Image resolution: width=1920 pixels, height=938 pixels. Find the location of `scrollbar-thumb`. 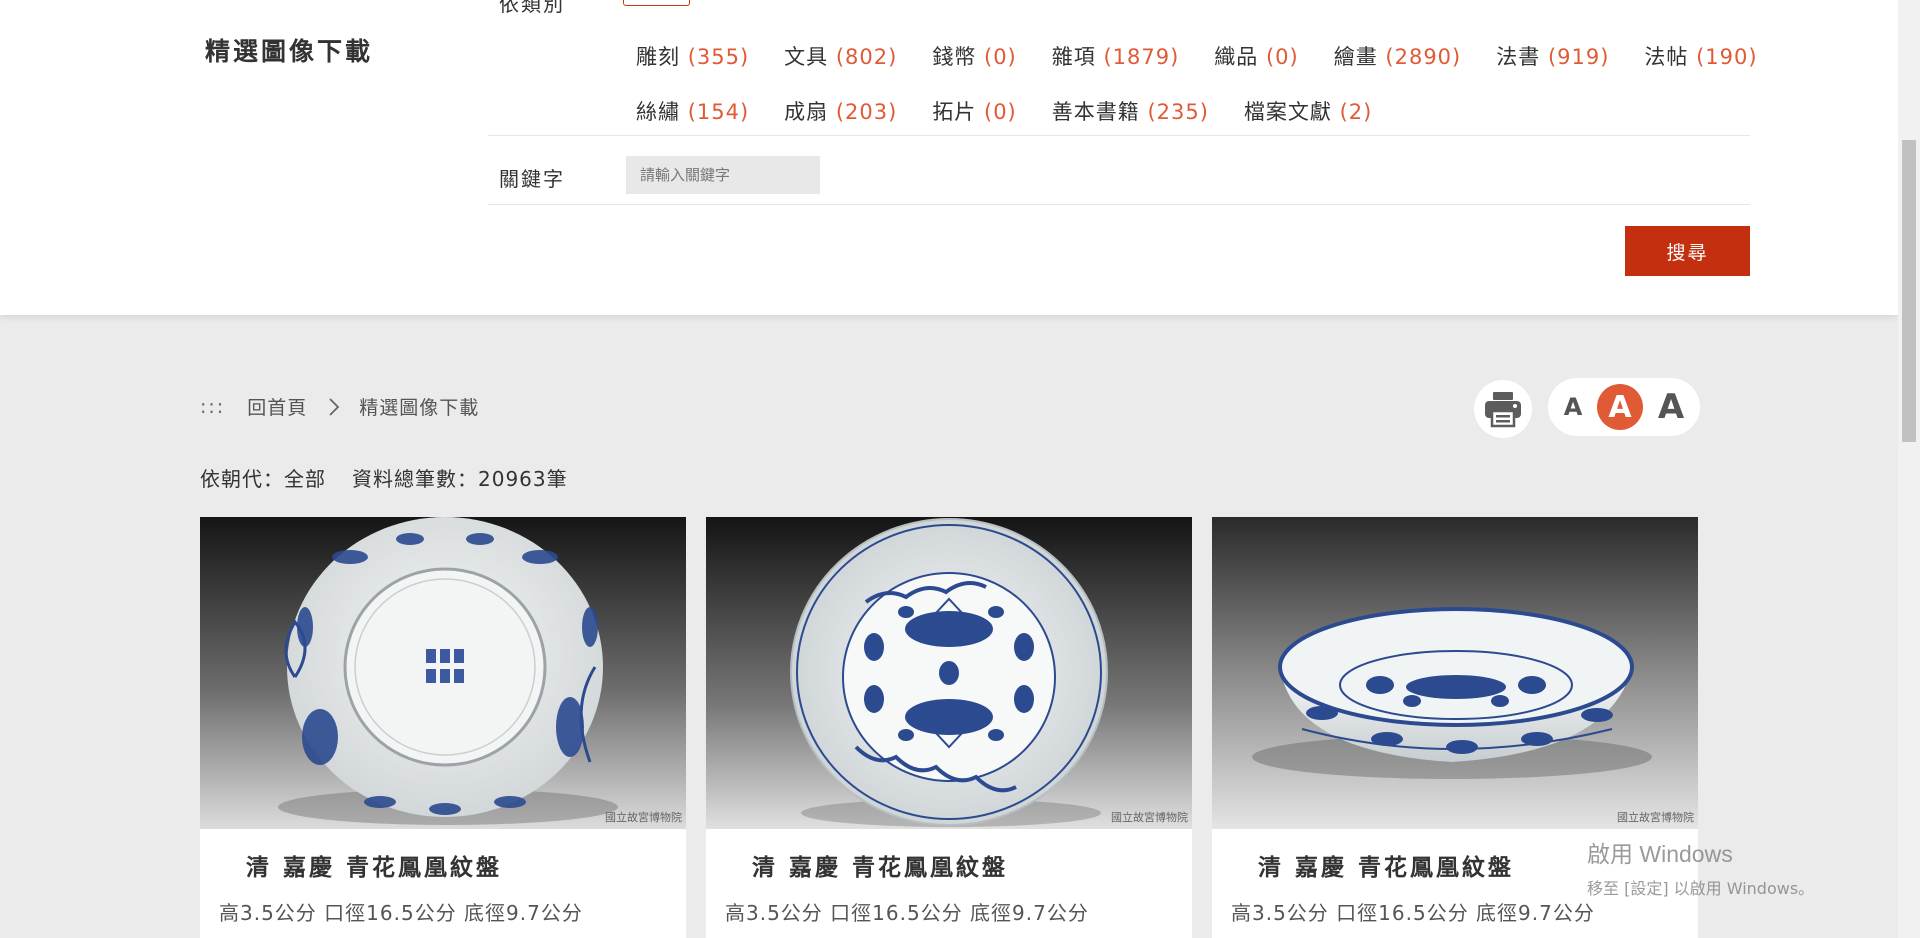

scrollbar-thumb is located at coordinates (1909, 291).